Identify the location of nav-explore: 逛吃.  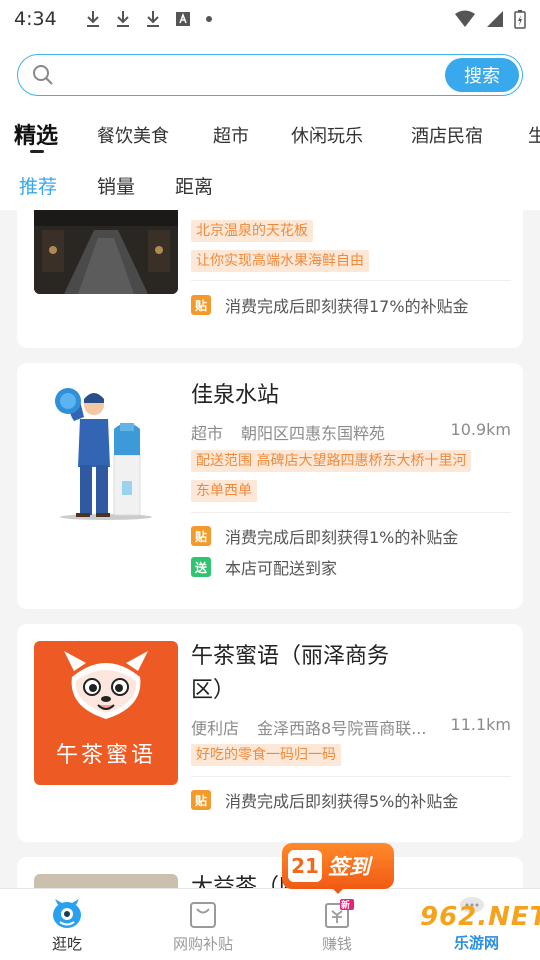
(67, 924).